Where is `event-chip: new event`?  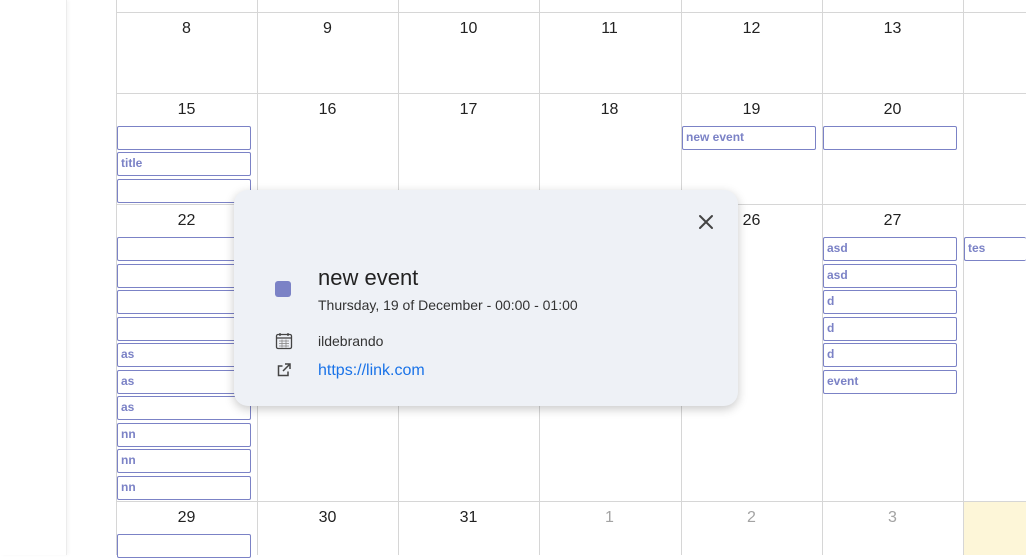 event-chip: new event is located at coordinates (749, 138).